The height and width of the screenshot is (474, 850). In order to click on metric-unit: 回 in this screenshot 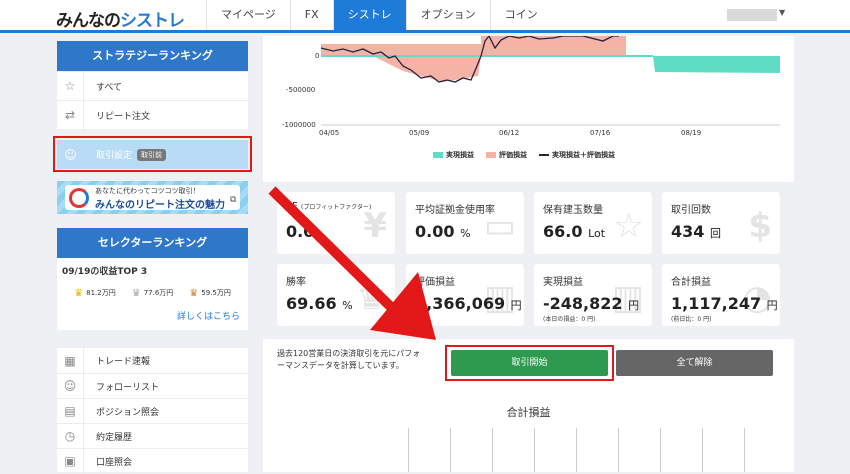, I will do `click(715, 233)`.